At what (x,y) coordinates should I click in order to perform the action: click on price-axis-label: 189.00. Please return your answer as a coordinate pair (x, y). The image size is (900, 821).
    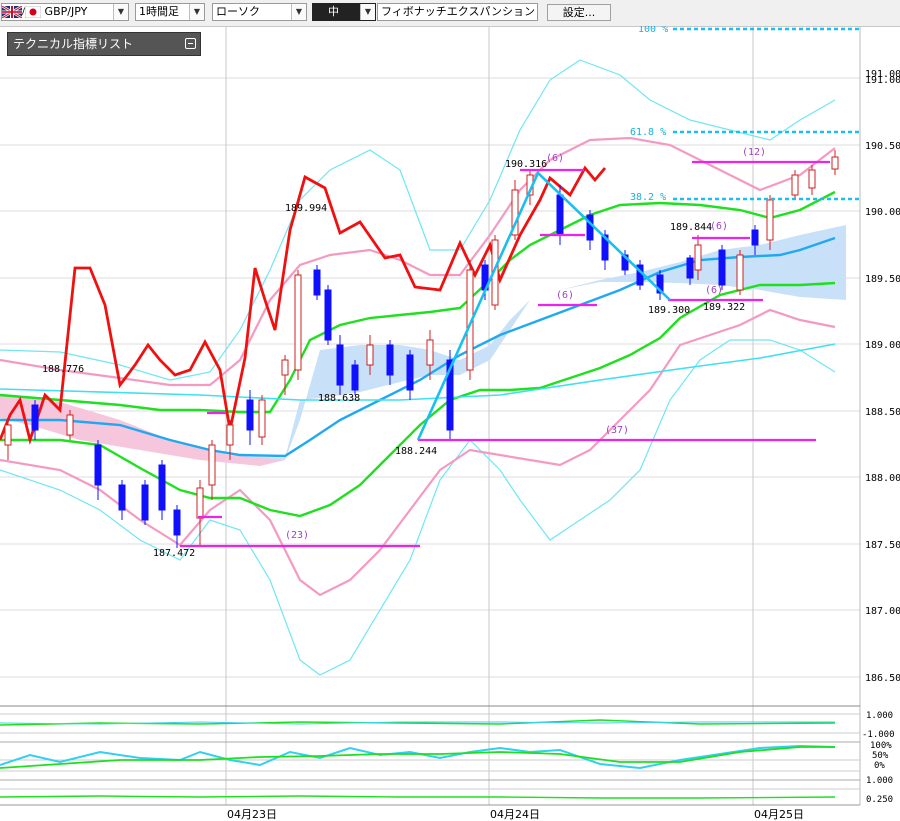
    Looking at the image, I should click on (882, 345).